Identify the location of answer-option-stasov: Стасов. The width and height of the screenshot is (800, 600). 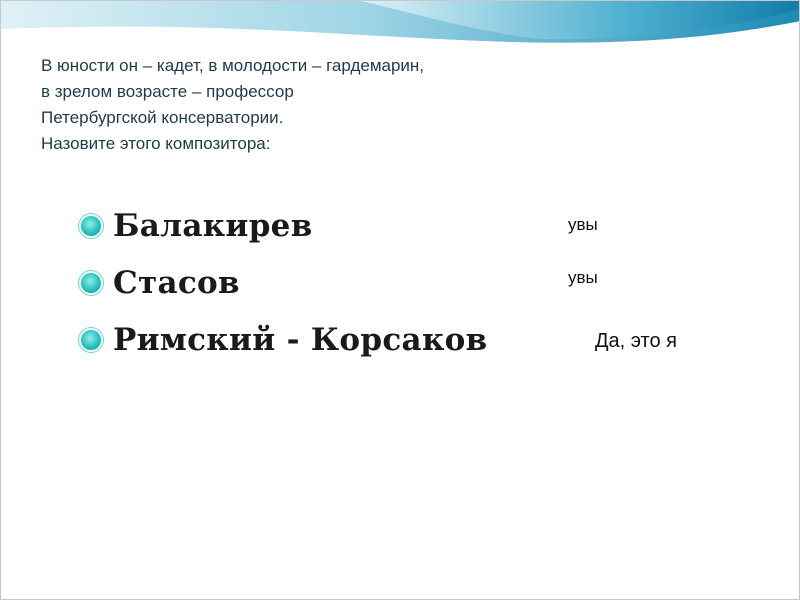
(283, 282).